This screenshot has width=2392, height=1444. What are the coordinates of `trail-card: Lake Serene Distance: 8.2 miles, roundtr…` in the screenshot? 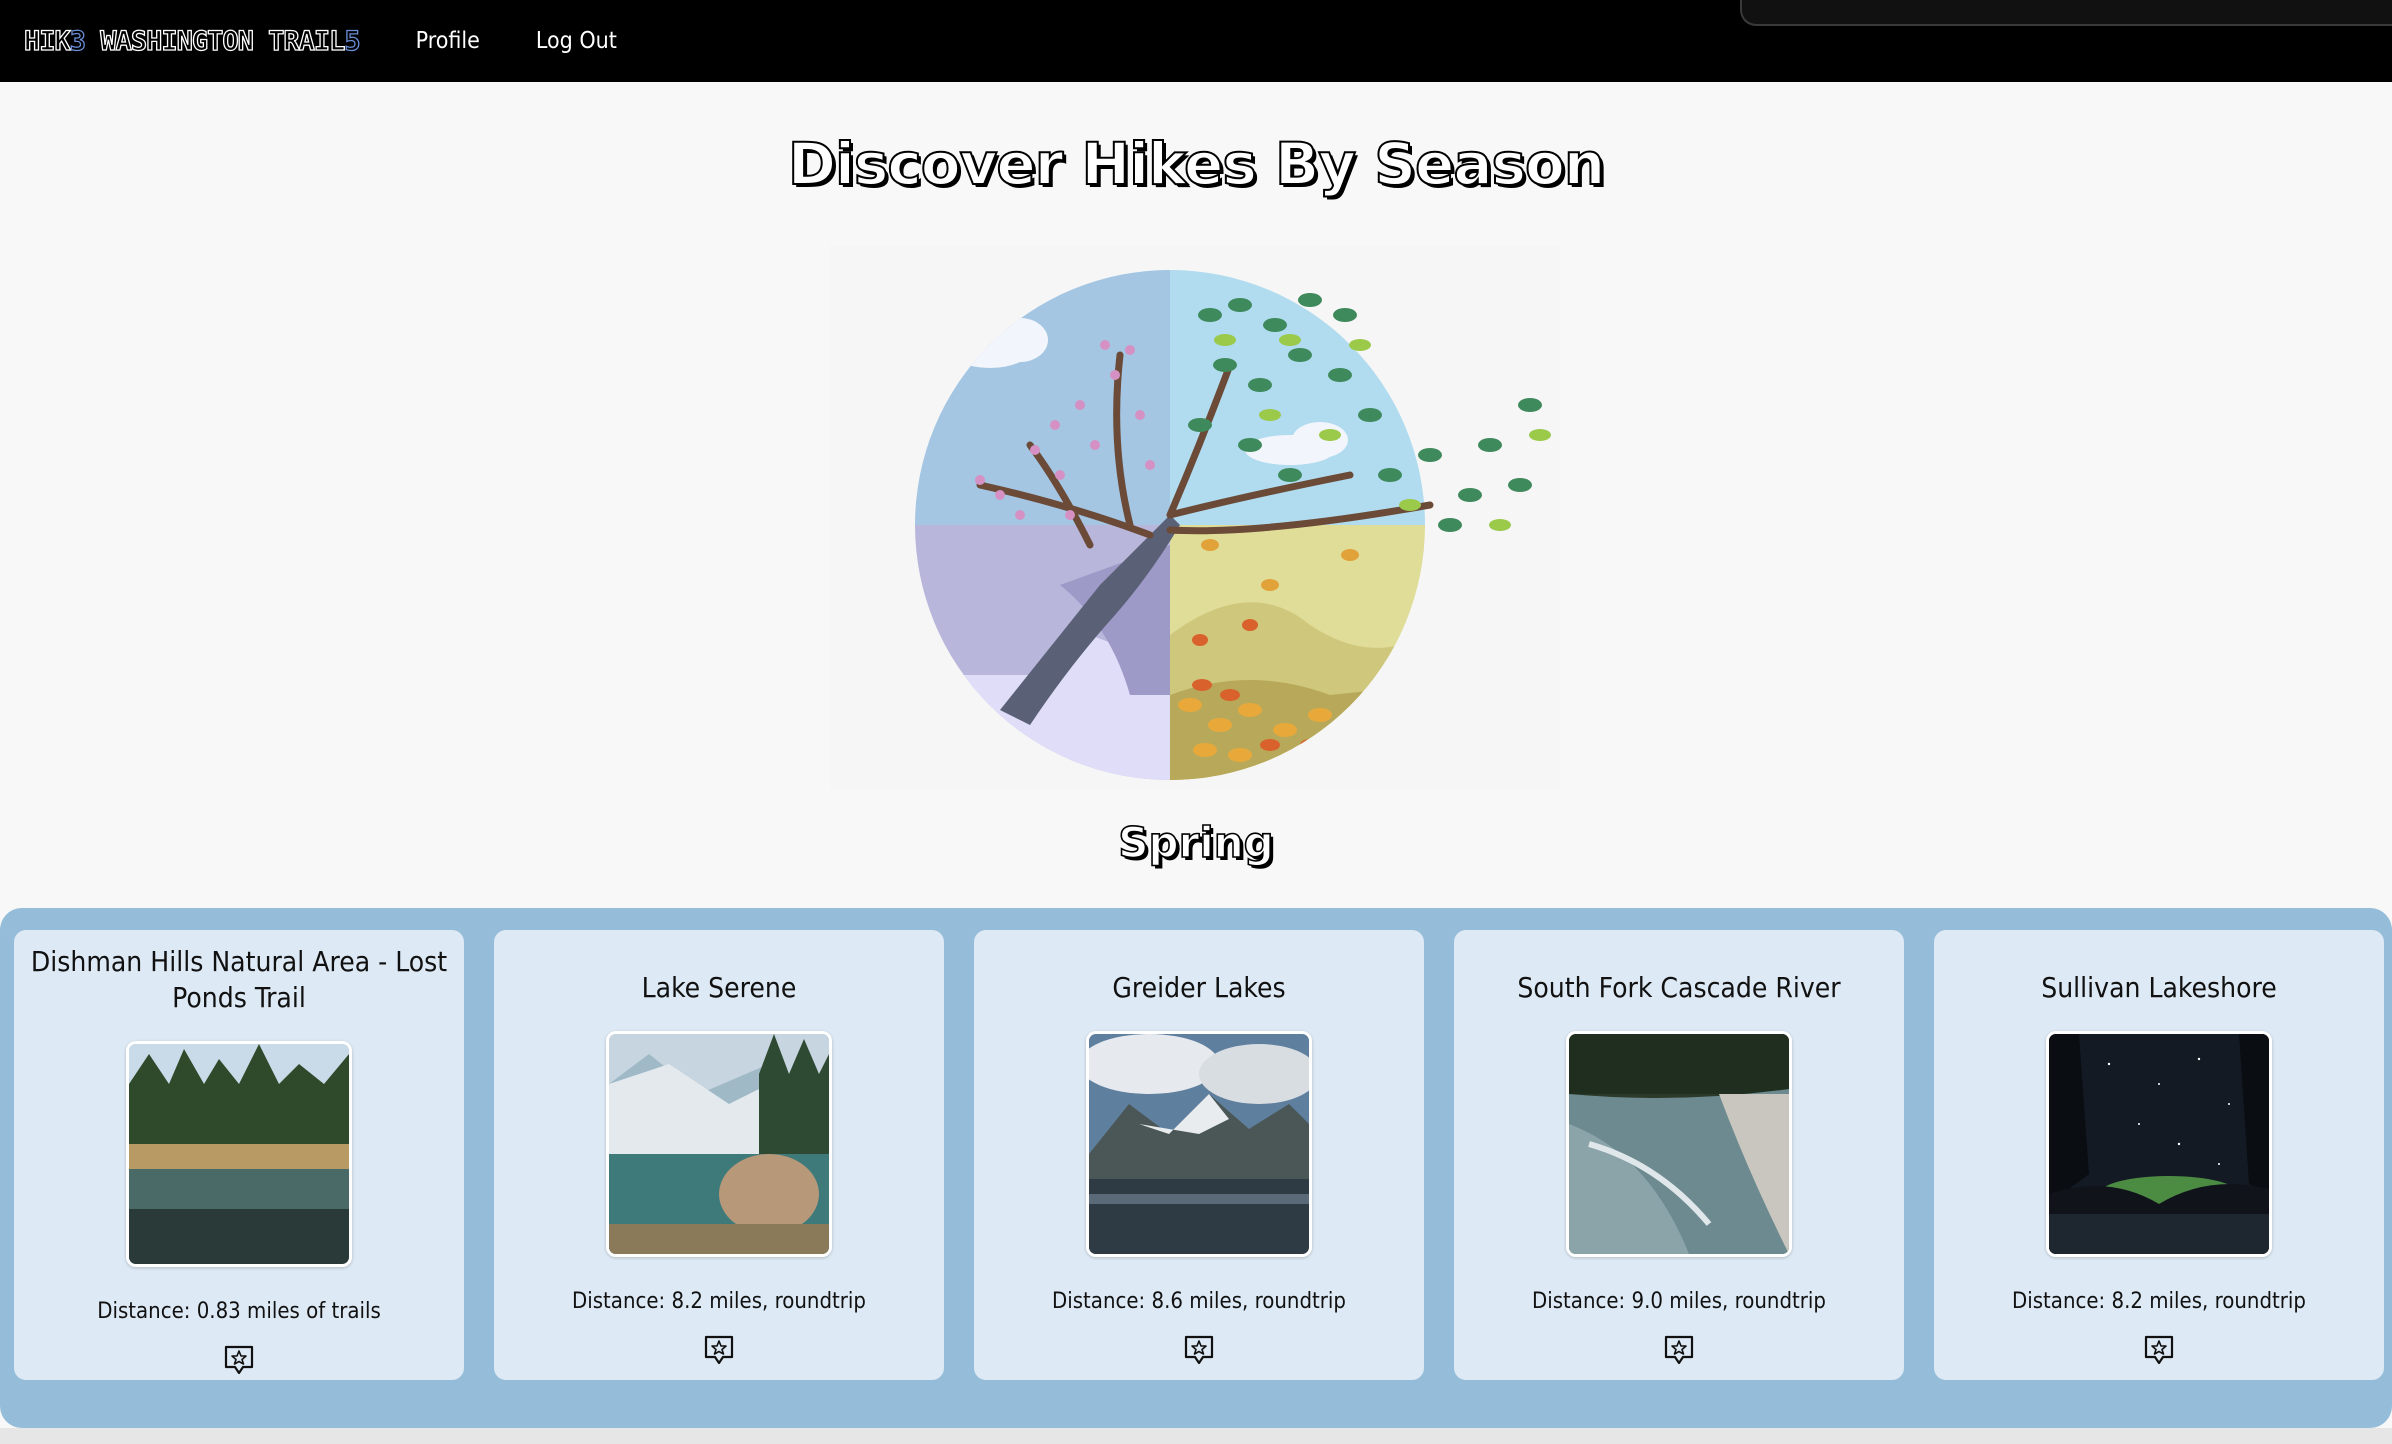 It's located at (719, 1155).